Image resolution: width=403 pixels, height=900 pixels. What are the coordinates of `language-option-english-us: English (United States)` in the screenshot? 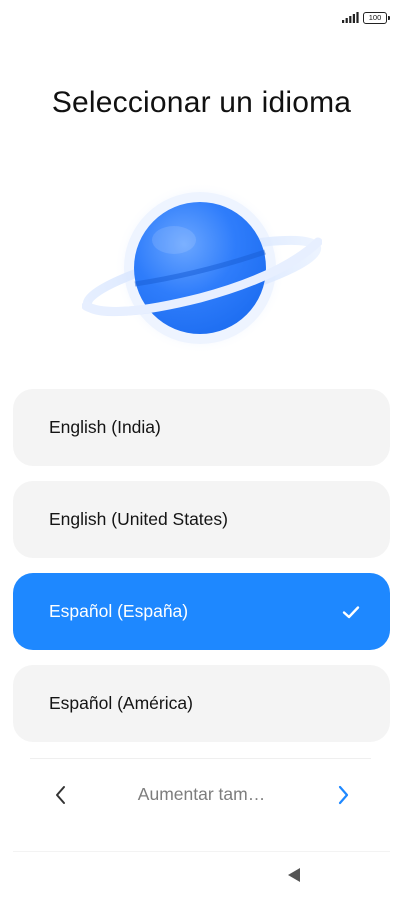 It's located at (201, 519).